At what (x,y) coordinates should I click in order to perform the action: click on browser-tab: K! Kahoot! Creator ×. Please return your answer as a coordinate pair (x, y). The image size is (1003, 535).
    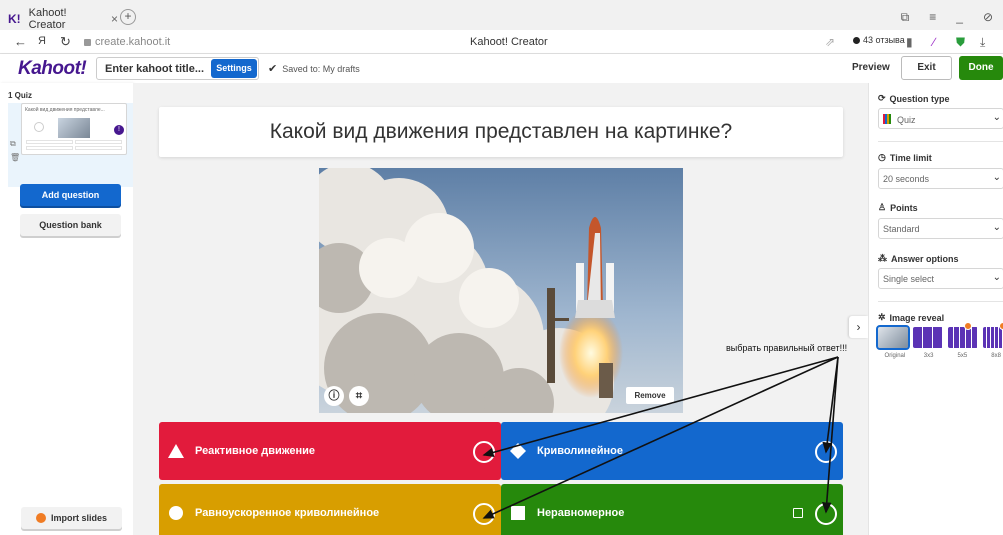
    Looking at the image, I should click on (63, 19).